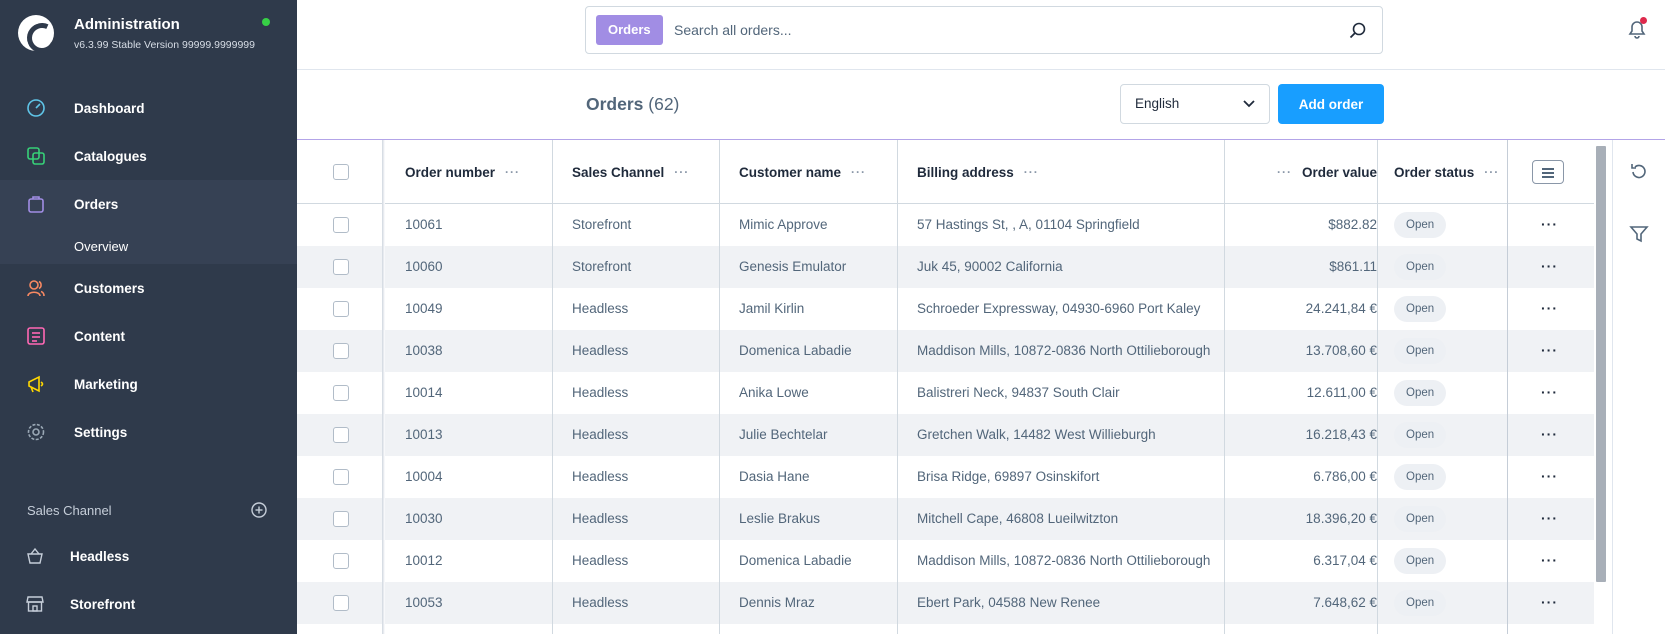 The width and height of the screenshot is (1665, 634). I want to click on language-select: English, so click(1195, 104).